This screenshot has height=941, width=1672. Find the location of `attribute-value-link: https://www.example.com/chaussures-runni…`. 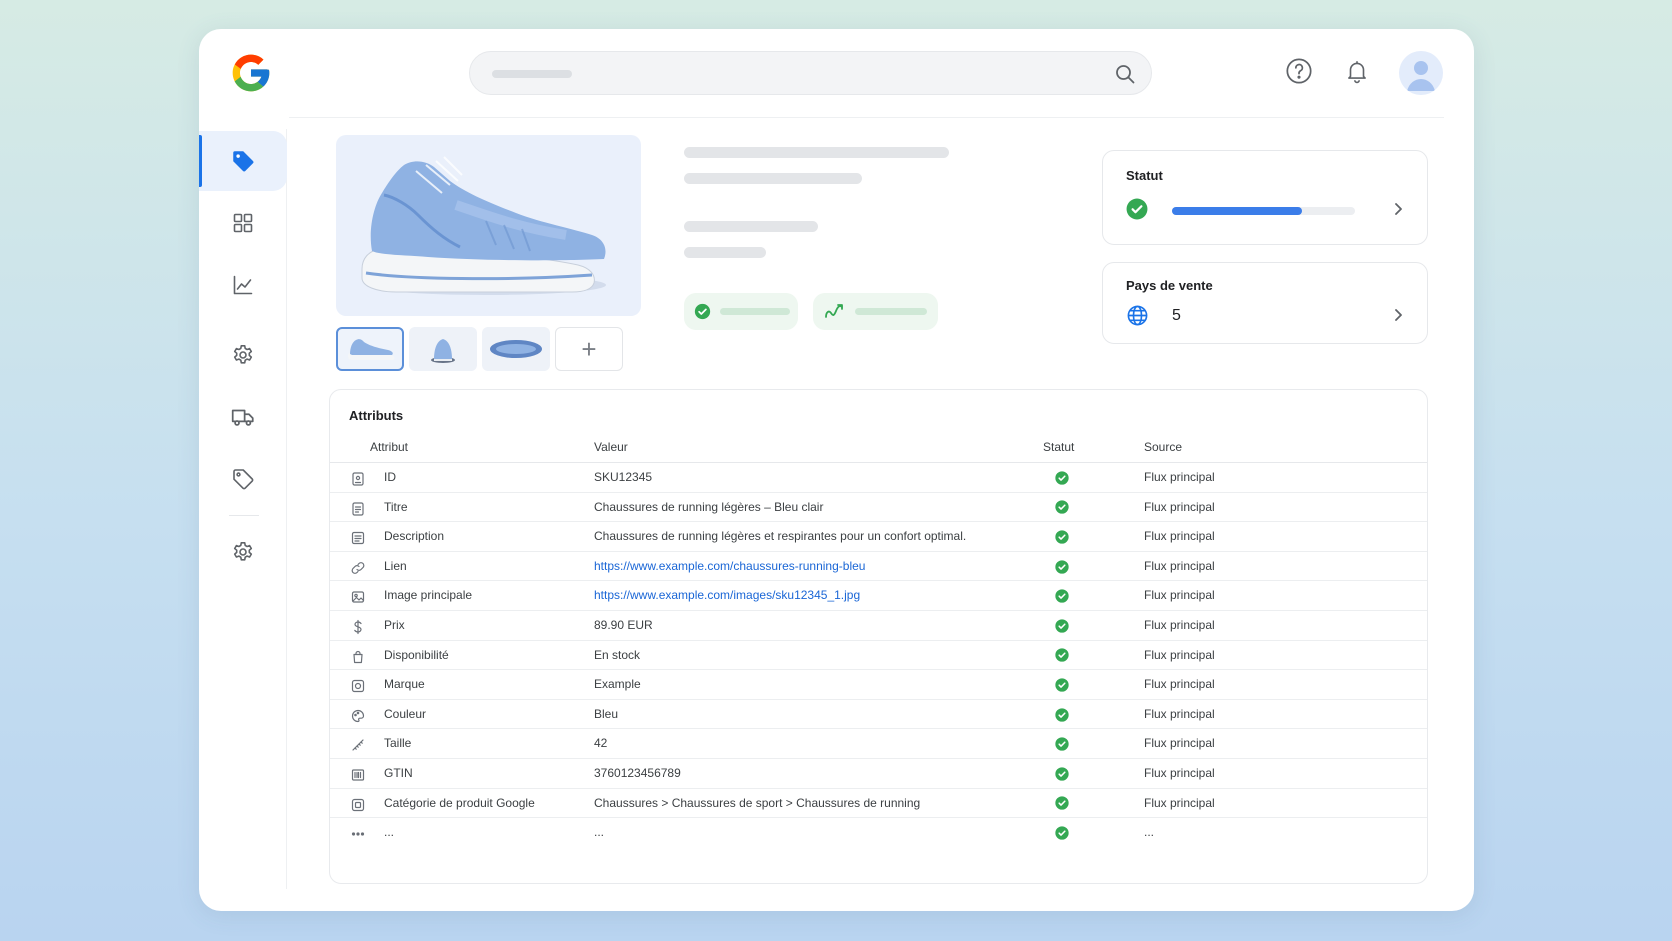

attribute-value-link: https://www.example.com/chaussures-runni… is located at coordinates (729, 567).